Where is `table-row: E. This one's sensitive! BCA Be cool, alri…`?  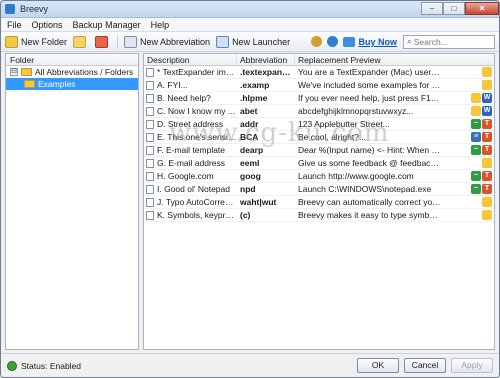 table-row: E. This one's sensitive! BCA Be cool, alri… is located at coordinates (319, 137).